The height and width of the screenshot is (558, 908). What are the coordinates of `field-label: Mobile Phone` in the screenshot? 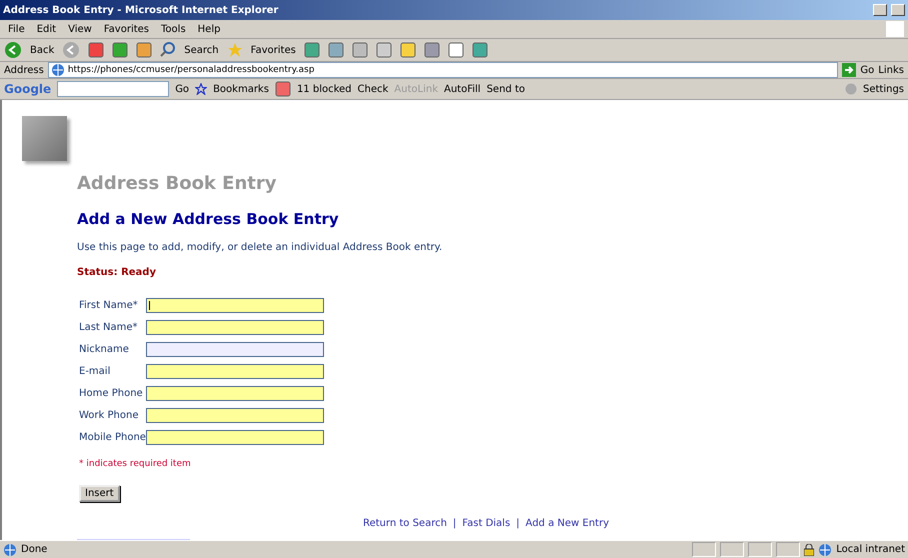 It's located at (112, 437).